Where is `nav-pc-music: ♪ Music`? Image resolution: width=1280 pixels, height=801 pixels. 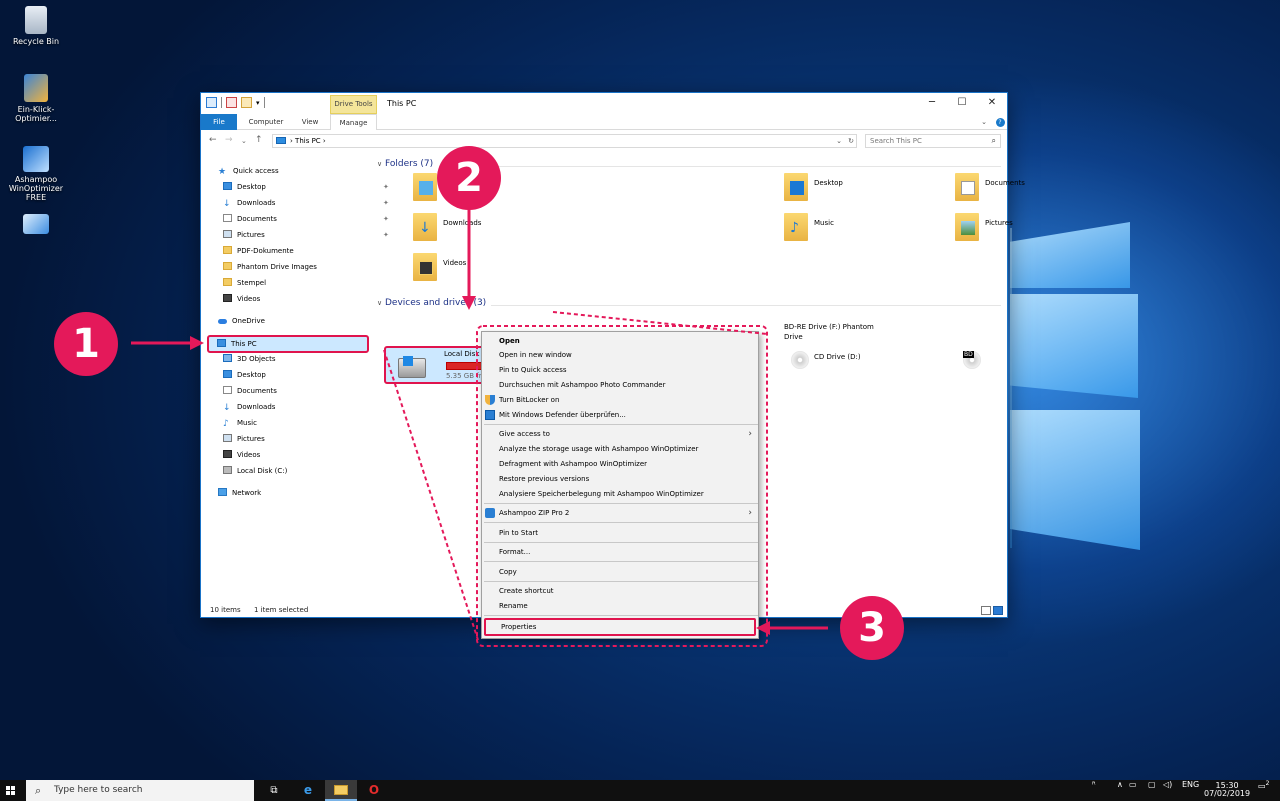
nav-pc-music: ♪ Music is located at coordinates (240, 423).